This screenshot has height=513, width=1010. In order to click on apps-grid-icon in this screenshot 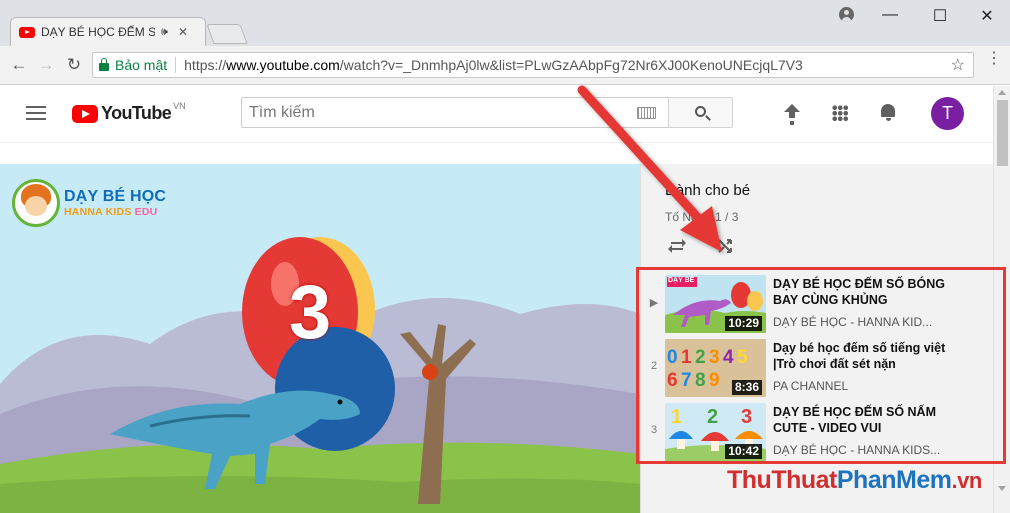, I will do `click(840, 113)`.